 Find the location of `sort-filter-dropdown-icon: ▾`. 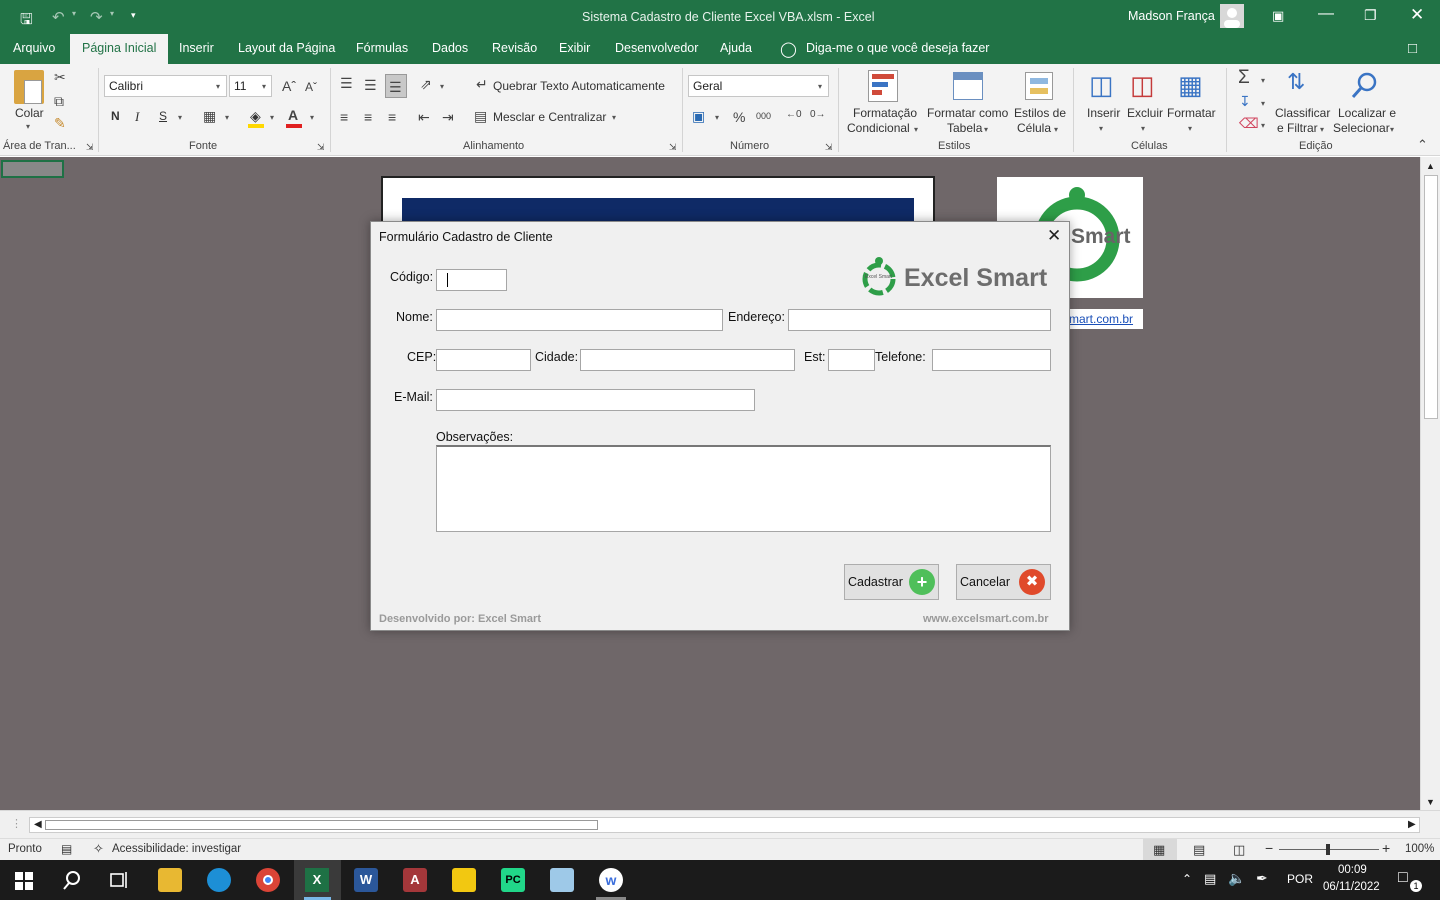

sort-filter-dropdown-icon: ▾ is located at coordinates (1322, 129).